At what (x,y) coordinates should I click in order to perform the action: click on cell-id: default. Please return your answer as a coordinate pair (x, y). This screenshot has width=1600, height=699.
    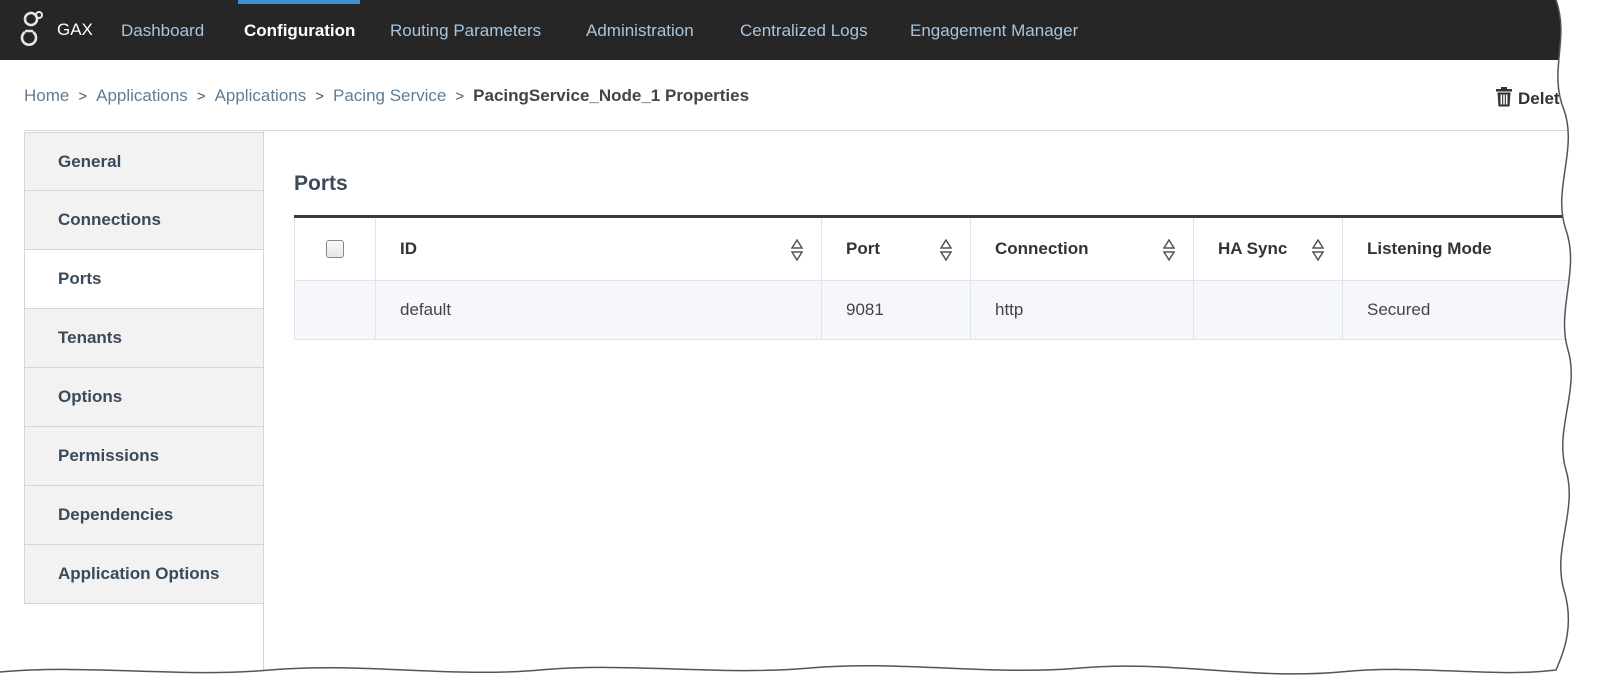
    Looking at the image, I should click on (598, 309).